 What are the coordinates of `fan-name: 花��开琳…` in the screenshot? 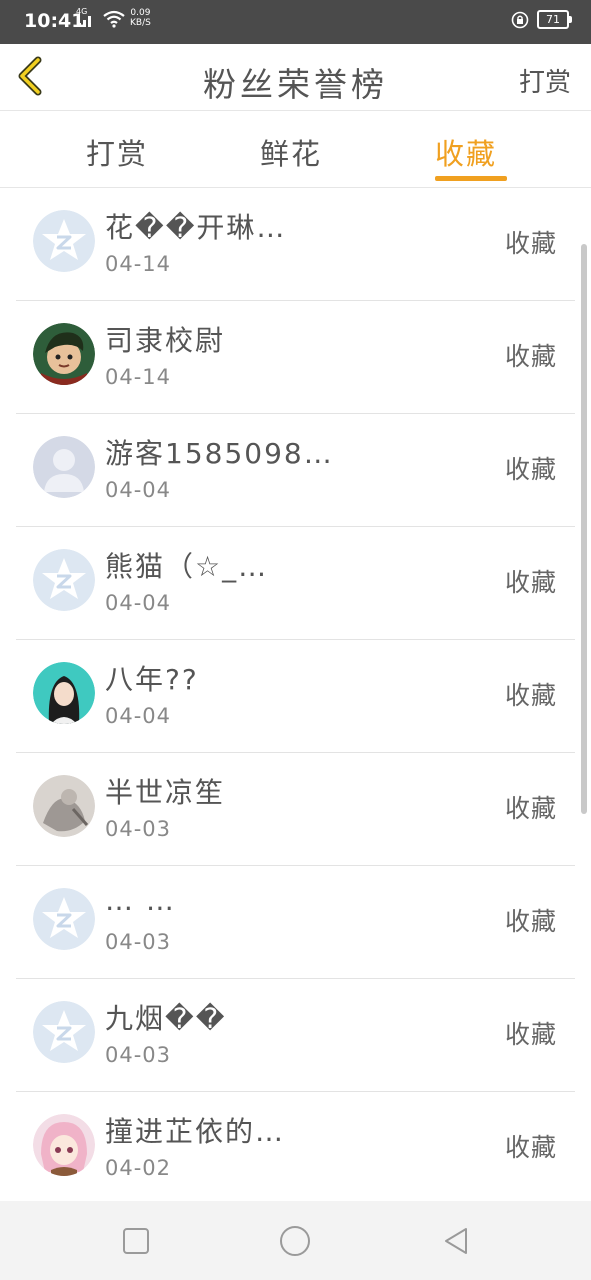 It's located at (196, 227).